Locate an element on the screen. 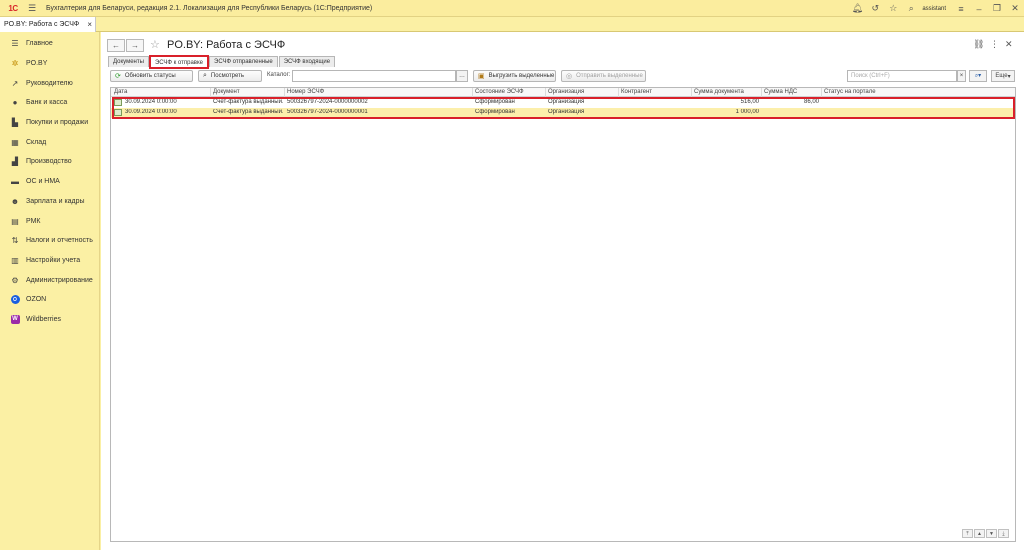 The width and height of the screenshot is (1024, 550). tab-sent: ЭСЧФ отправленные is located at coordinates (243, 61).